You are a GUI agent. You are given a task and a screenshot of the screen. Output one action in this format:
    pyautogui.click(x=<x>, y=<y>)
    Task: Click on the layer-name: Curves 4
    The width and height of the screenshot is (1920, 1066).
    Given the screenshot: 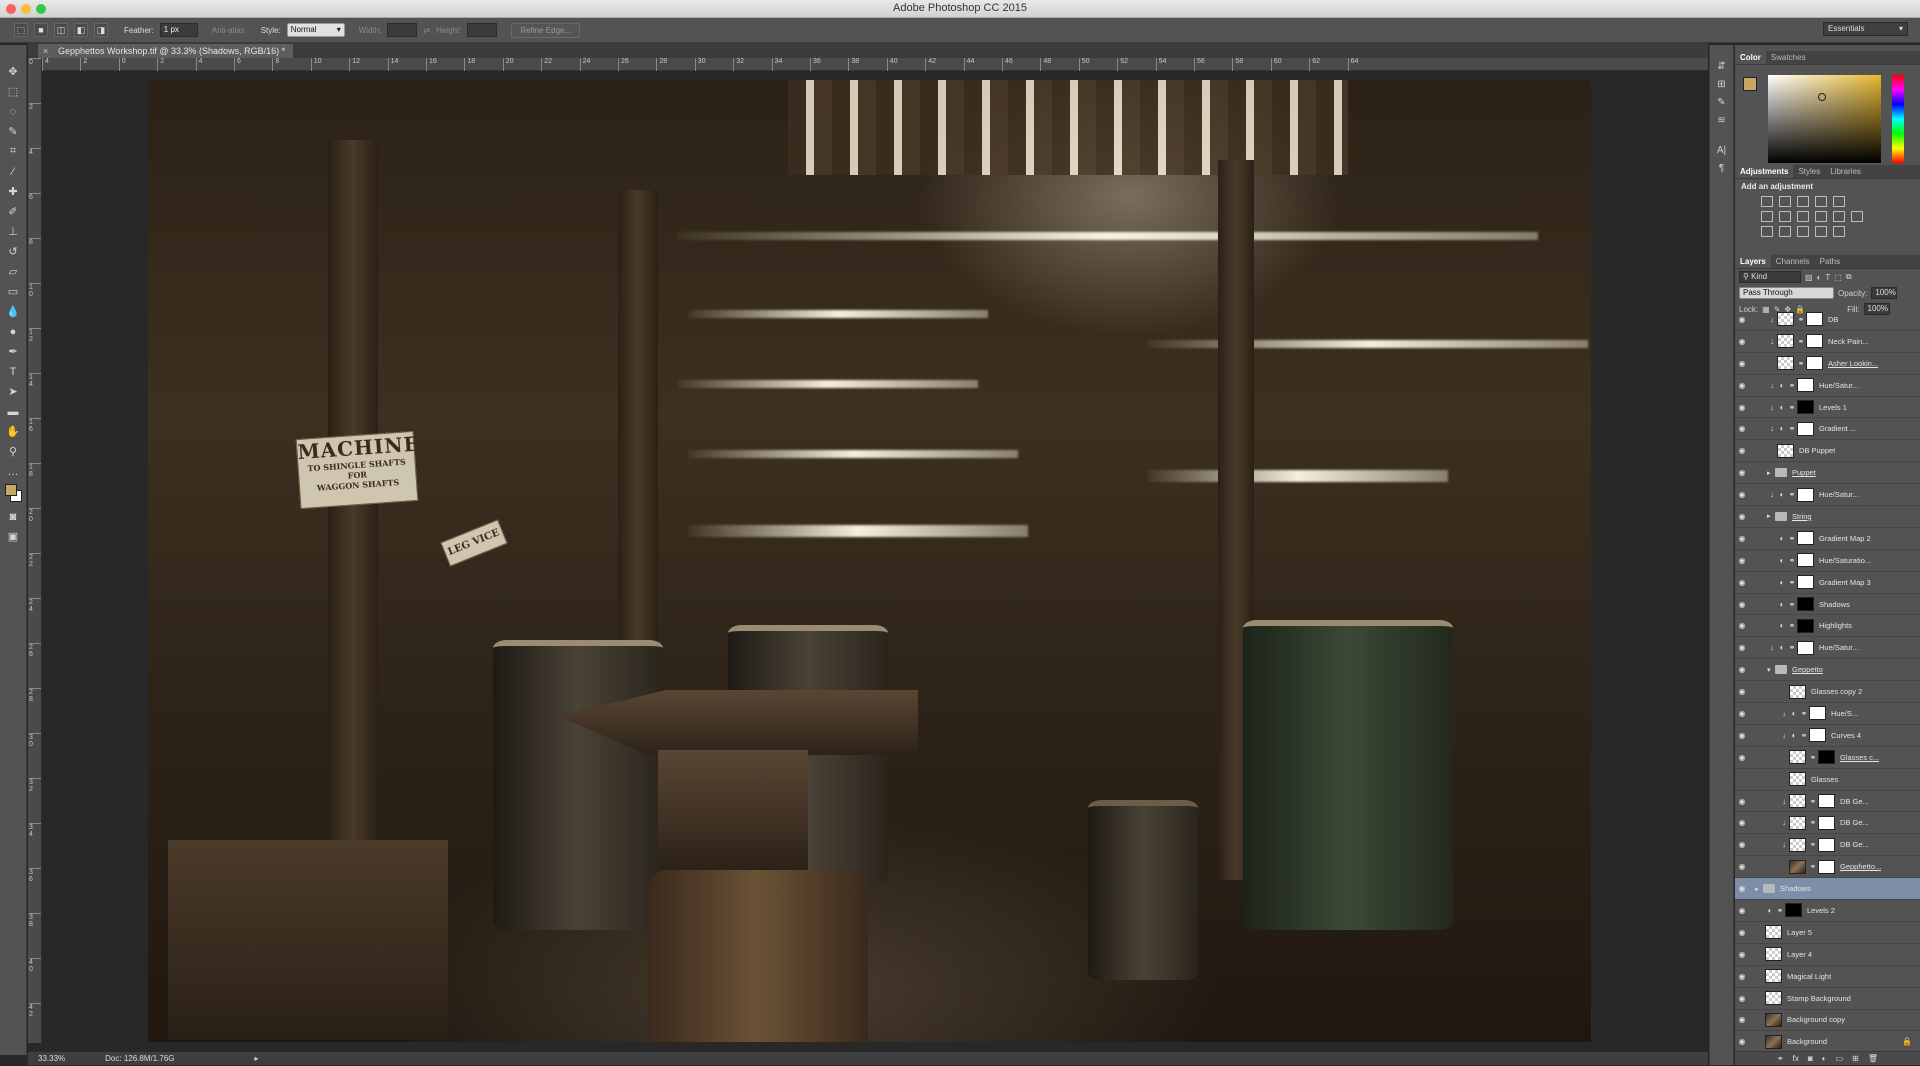 What is the action you would take?
    pyautogui.click(x=1846, y=735)
    